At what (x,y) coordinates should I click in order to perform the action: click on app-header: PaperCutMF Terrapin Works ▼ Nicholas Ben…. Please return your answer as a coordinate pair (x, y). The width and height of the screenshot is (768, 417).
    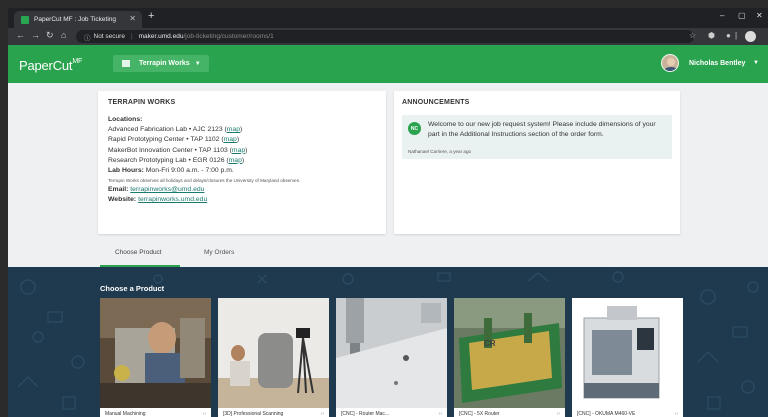
    Looking at the image, I should click on (388, 64).